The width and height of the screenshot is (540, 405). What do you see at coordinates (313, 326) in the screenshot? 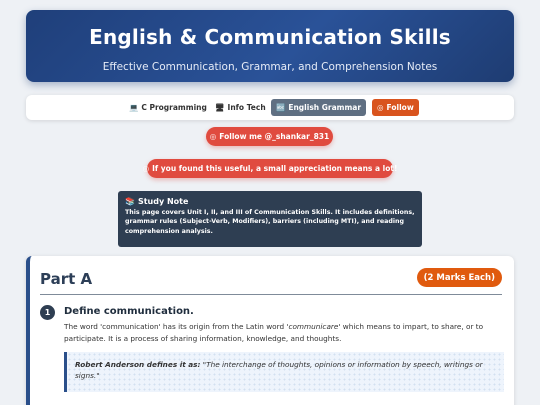
I see `latin-term: 'communicare'` at bounding box center [313, 326].